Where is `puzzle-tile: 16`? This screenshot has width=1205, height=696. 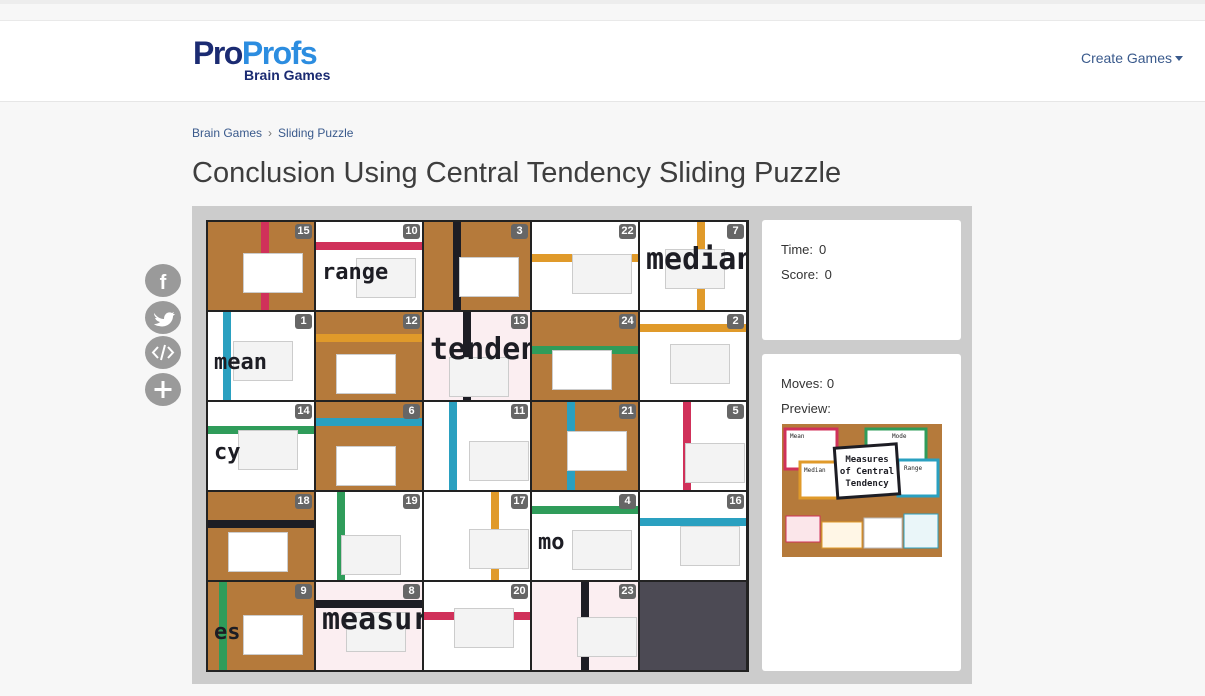
puzzle-tile: 16 is located at coordinates (693, 536).